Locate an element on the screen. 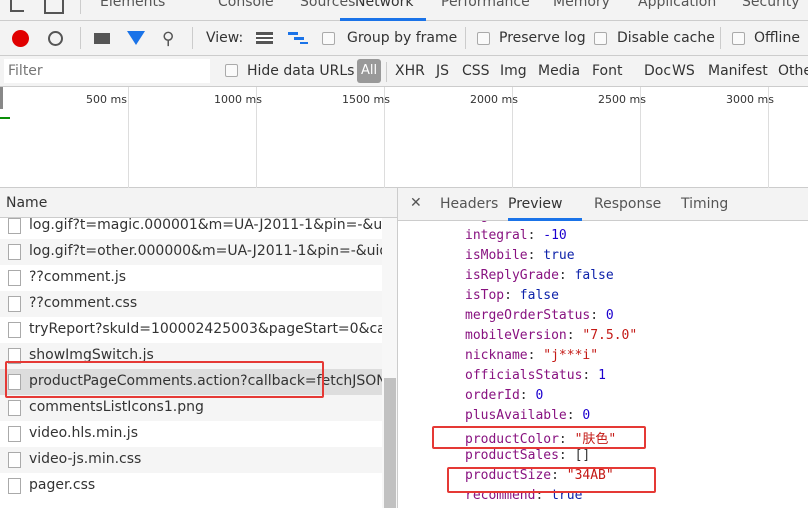  request-name: video-js.min.css is located at coordinates (85, 459).